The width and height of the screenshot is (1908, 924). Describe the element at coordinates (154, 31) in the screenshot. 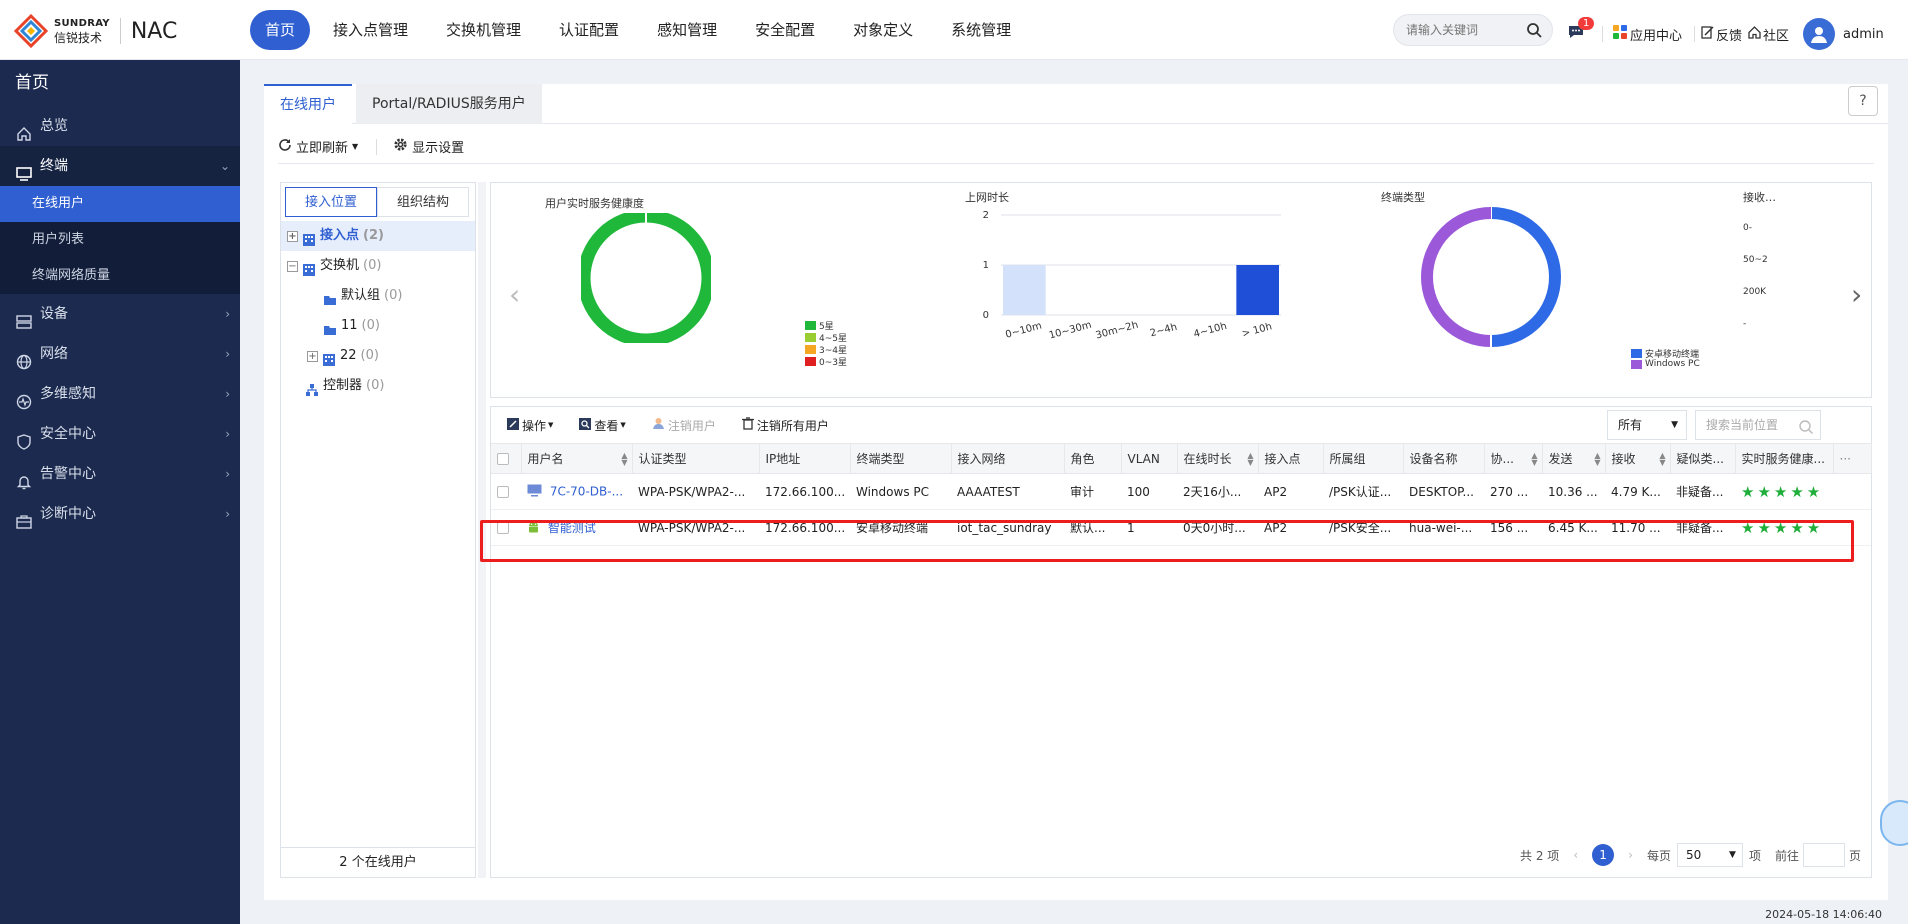

I see `product-name: NAC` at that location.